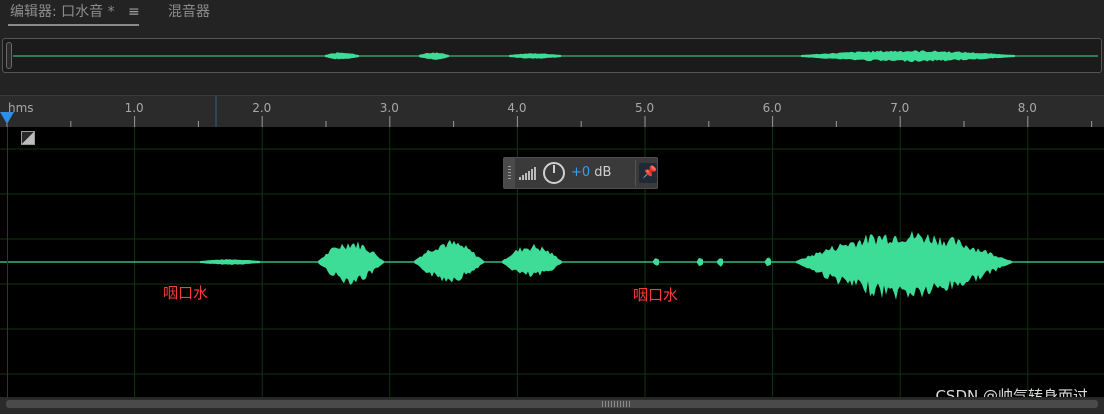  Describe the element at coordinates (900, 108) in the screenshot. I see `ruler-tick-label: 7.0` at that location.